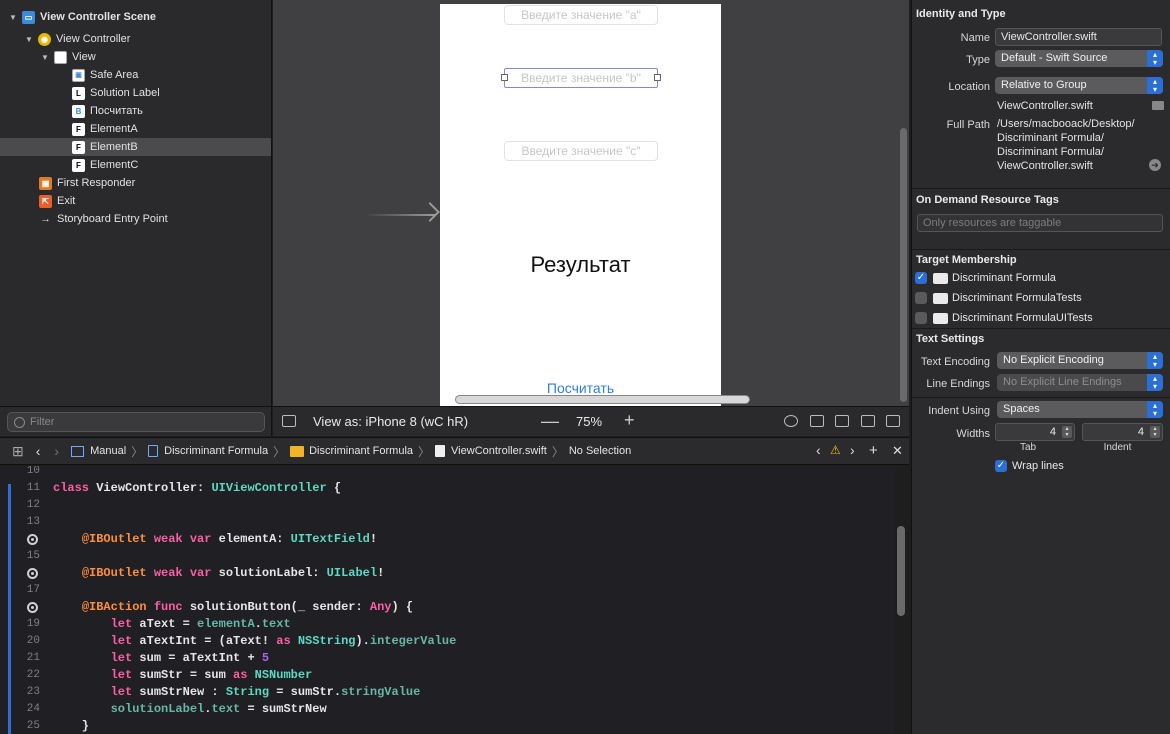 This screenshot has width=1170, height=734. I want to click on text-encoding-popup: No Explicit Encoding ▴ ▾, so click(1080, 360).